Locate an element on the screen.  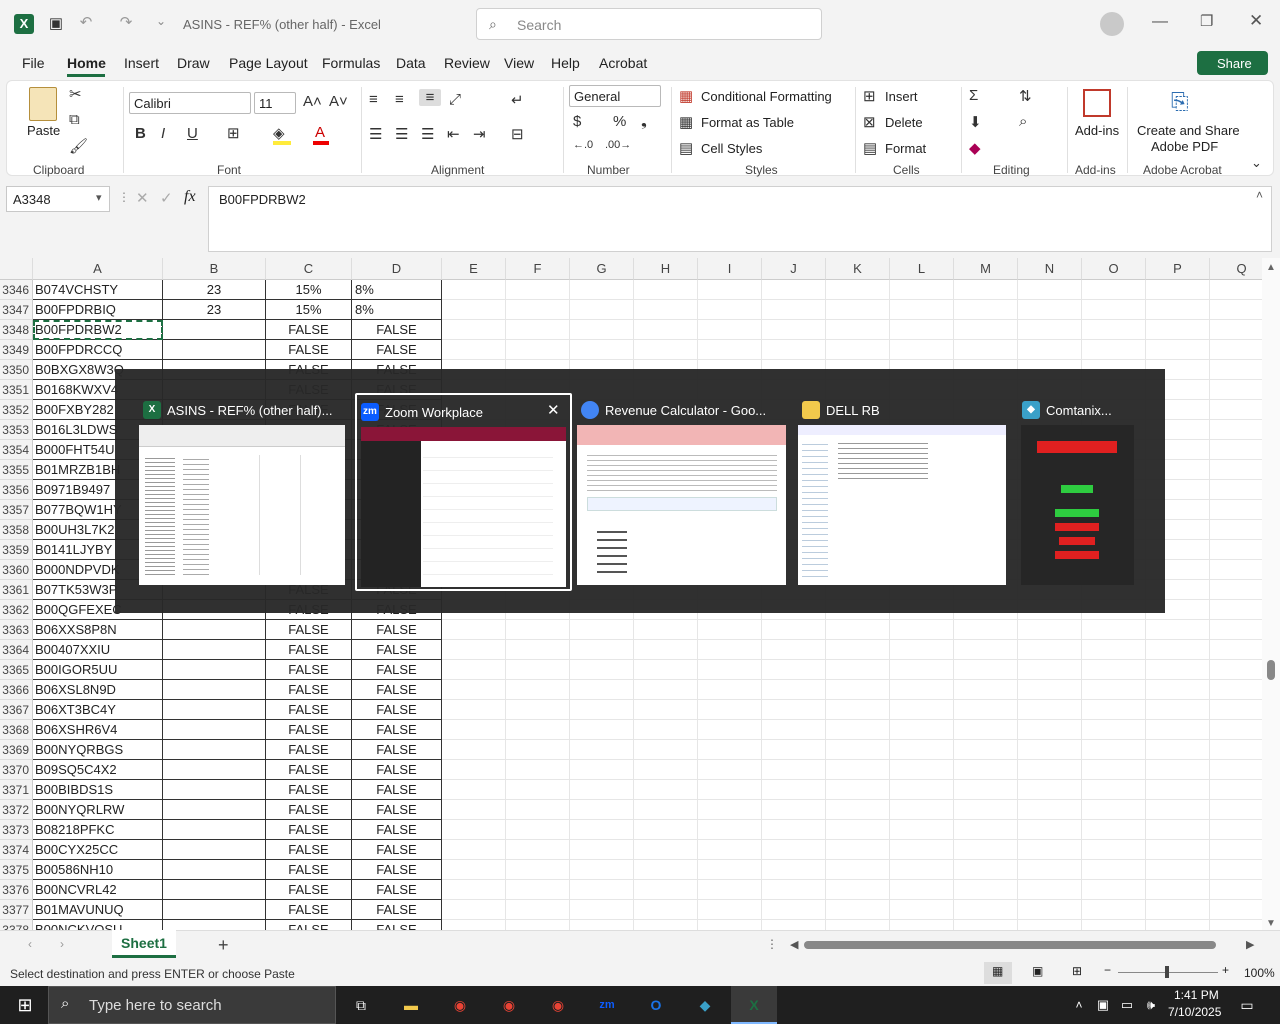
sheet-tab-sheet1: Sheet1 is located at coordinates (144, 944).